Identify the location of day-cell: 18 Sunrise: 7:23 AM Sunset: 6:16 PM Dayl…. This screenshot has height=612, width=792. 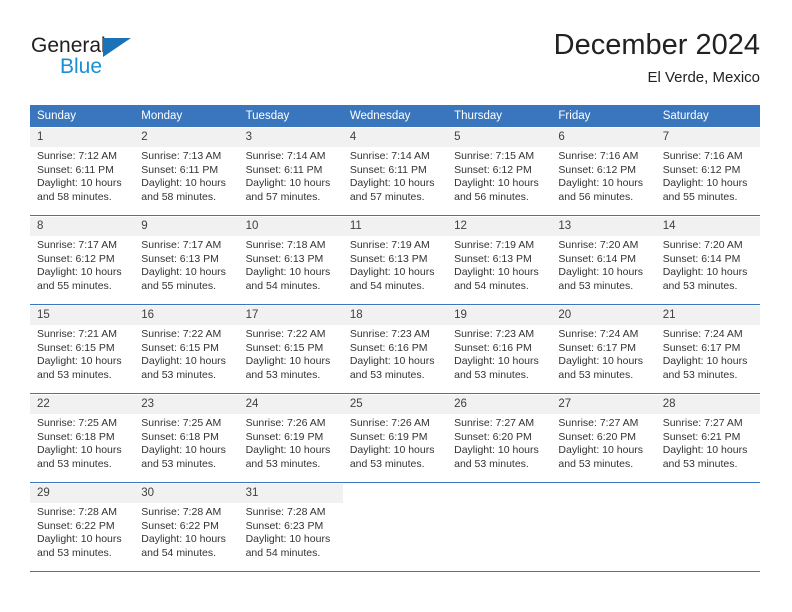
(395, 349).